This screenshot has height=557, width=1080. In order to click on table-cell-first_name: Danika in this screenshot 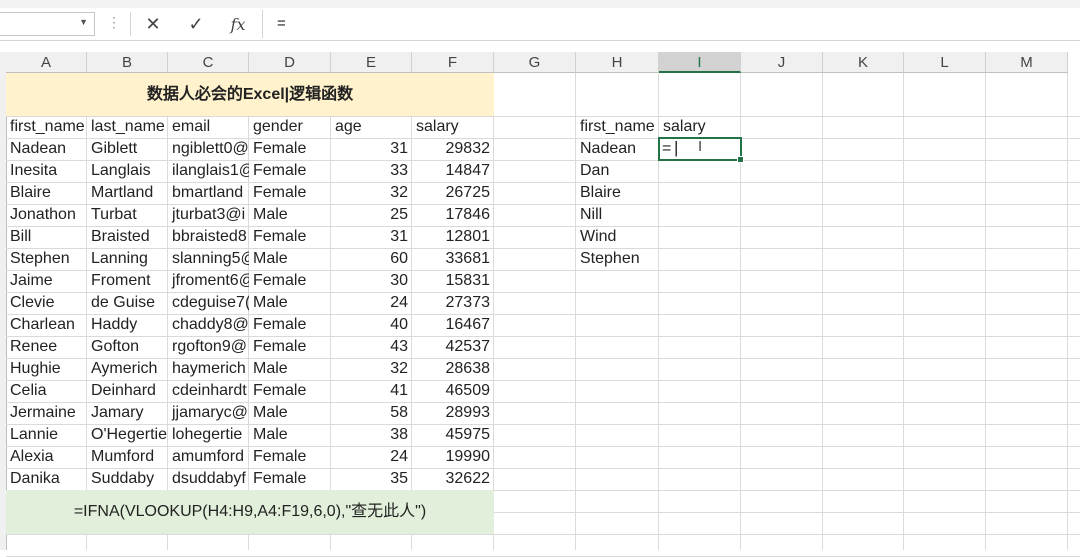, I will do `click(46, 479)`.